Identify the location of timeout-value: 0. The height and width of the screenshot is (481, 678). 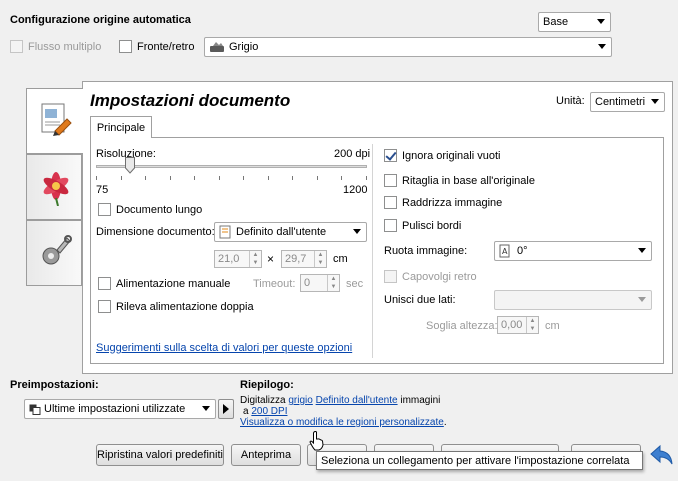
(307, 283).